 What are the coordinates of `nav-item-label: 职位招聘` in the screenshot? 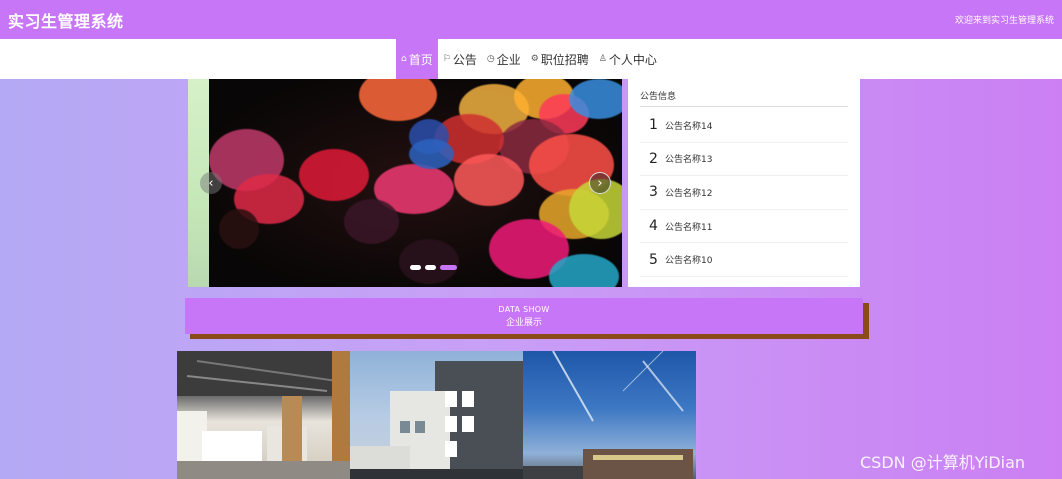 It's located at (564, 59).